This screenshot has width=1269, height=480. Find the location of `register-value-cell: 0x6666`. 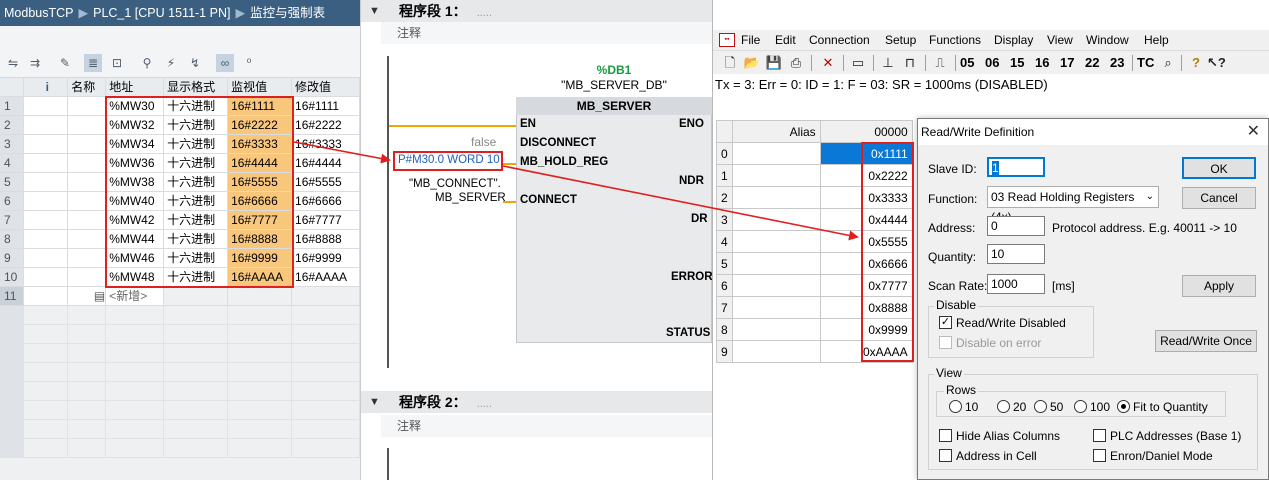

register-value-cell: 0x6666 is located at coordinates (866, 263).